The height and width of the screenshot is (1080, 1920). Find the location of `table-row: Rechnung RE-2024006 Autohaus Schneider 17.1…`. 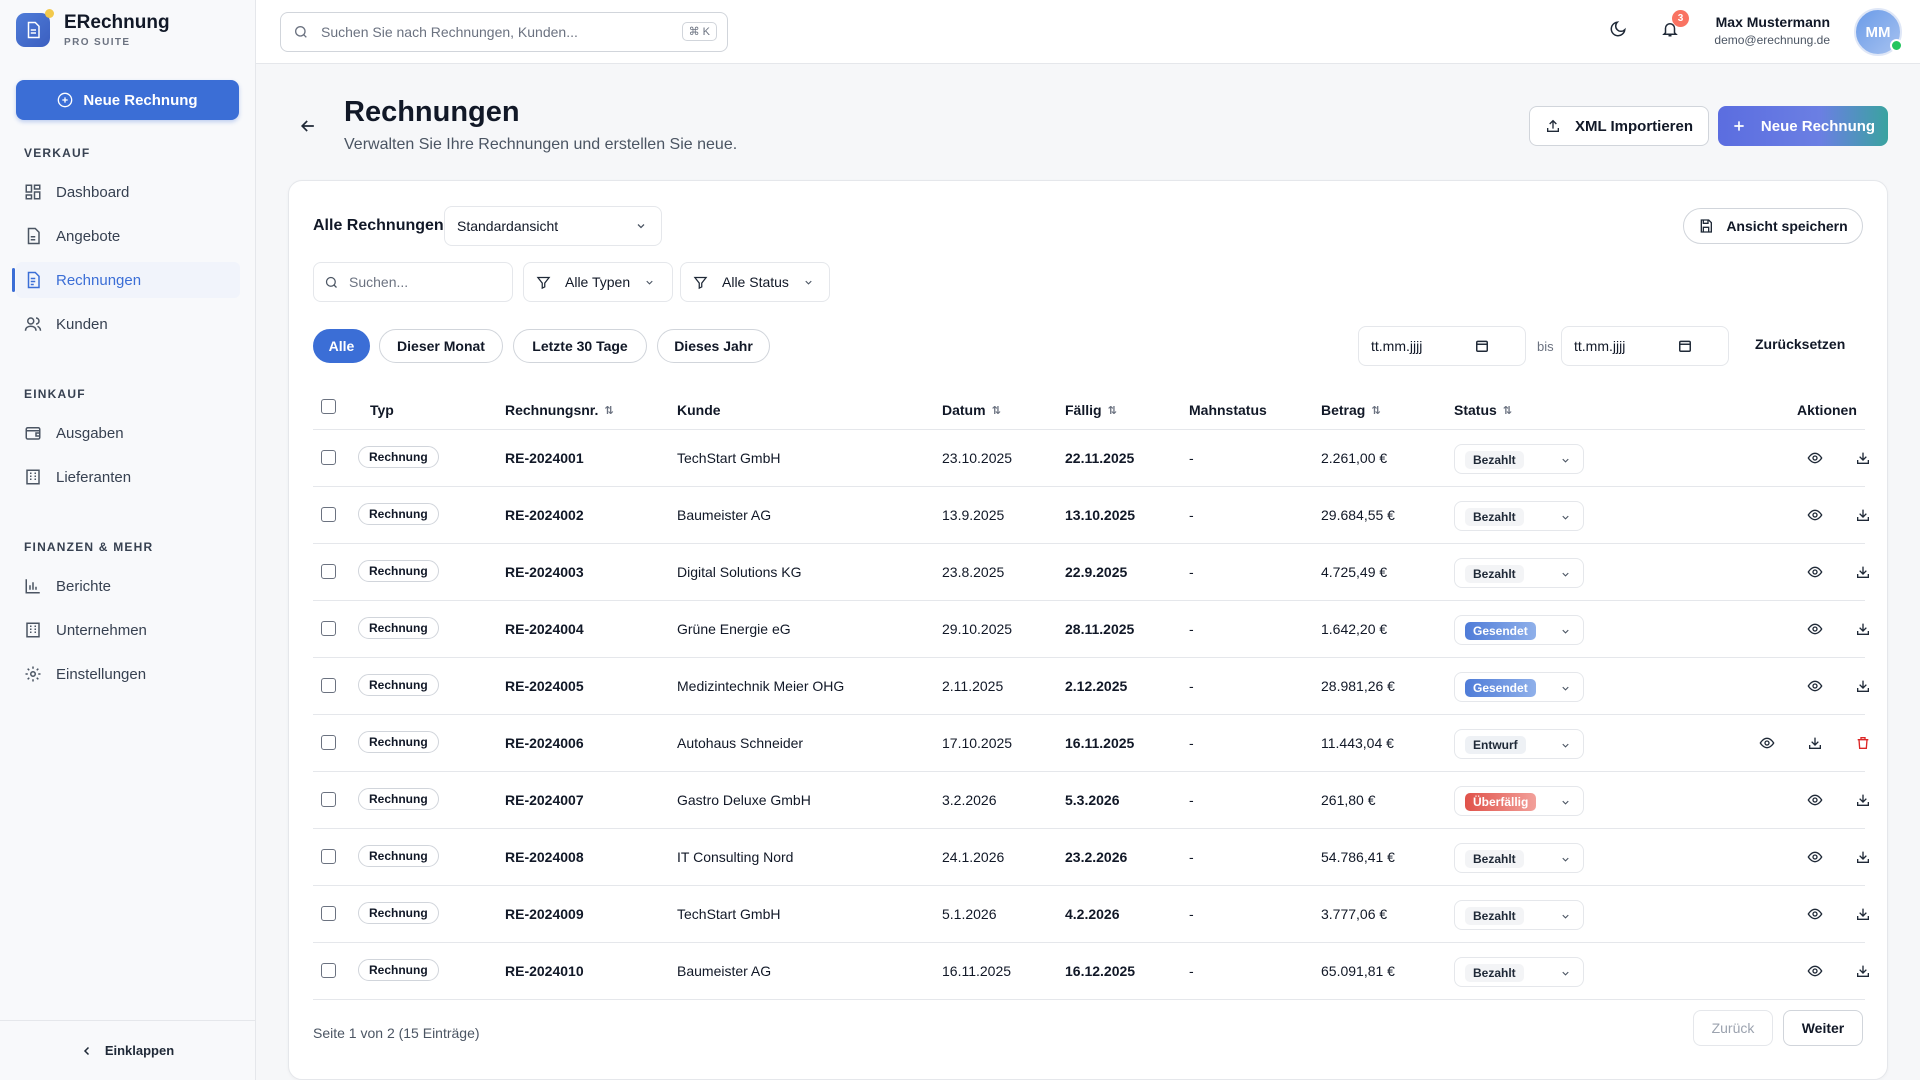

table-row: Rechnung RE-2024006 Autohaus Schneider 17.1… is located at coordinates (1091, 743).